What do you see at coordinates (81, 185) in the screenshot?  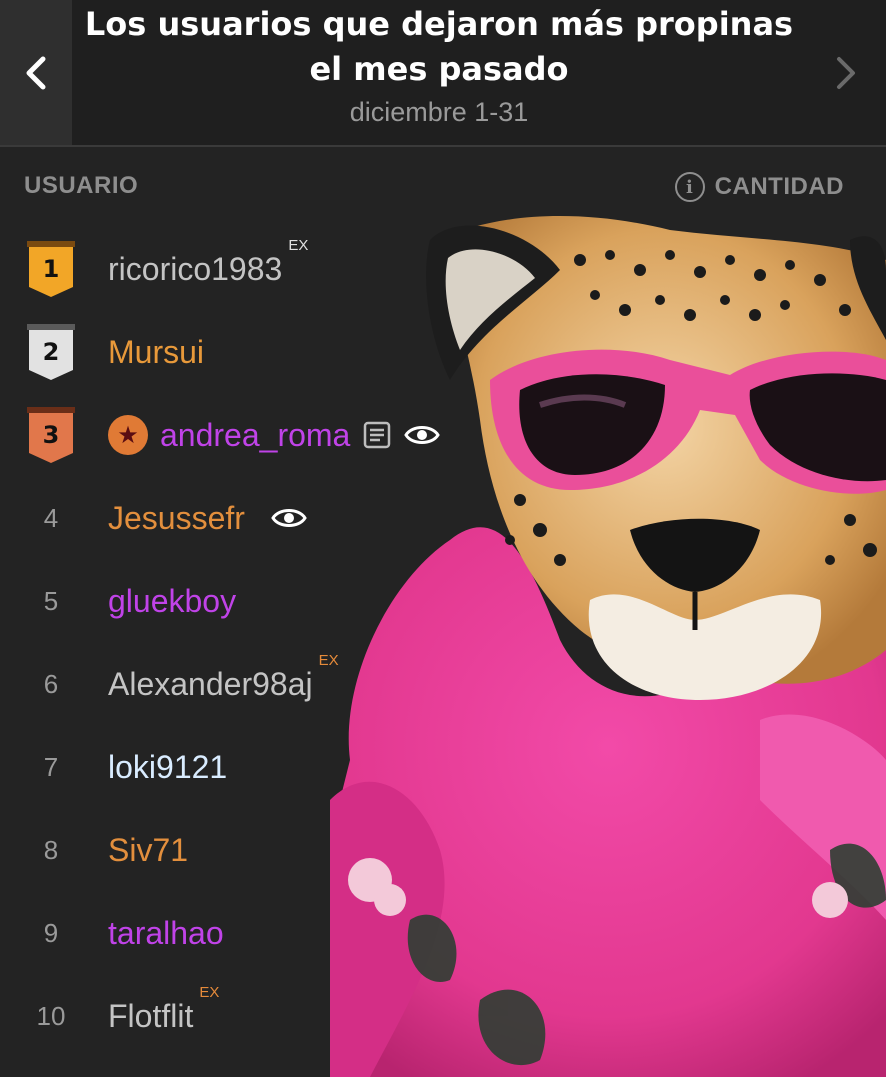 I see `column-header-user: USUARIO` at bounding box center [81, 185].